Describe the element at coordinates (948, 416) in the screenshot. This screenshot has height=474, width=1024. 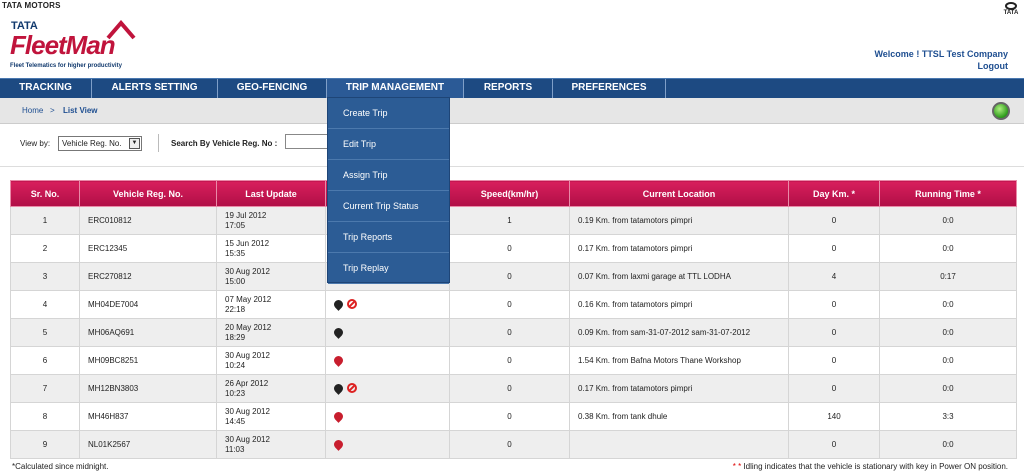
I see `cell-running-time: 3:3` at that location.